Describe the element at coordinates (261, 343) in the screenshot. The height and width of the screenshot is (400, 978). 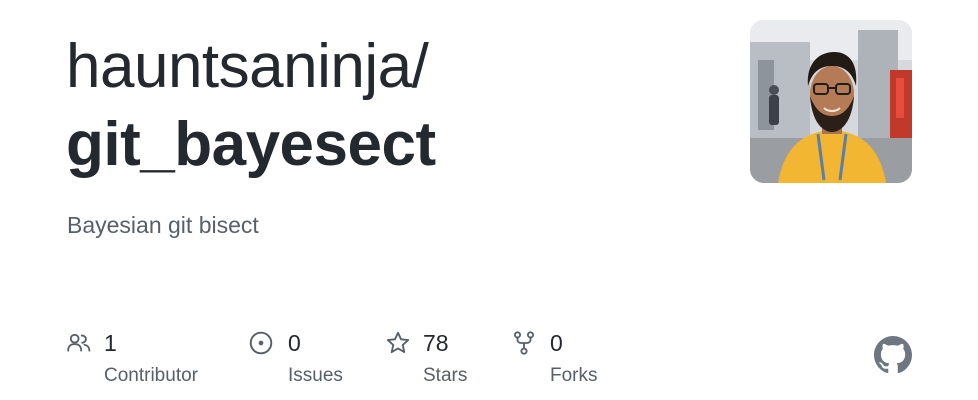
I see `issue-opened-icon` at that location.